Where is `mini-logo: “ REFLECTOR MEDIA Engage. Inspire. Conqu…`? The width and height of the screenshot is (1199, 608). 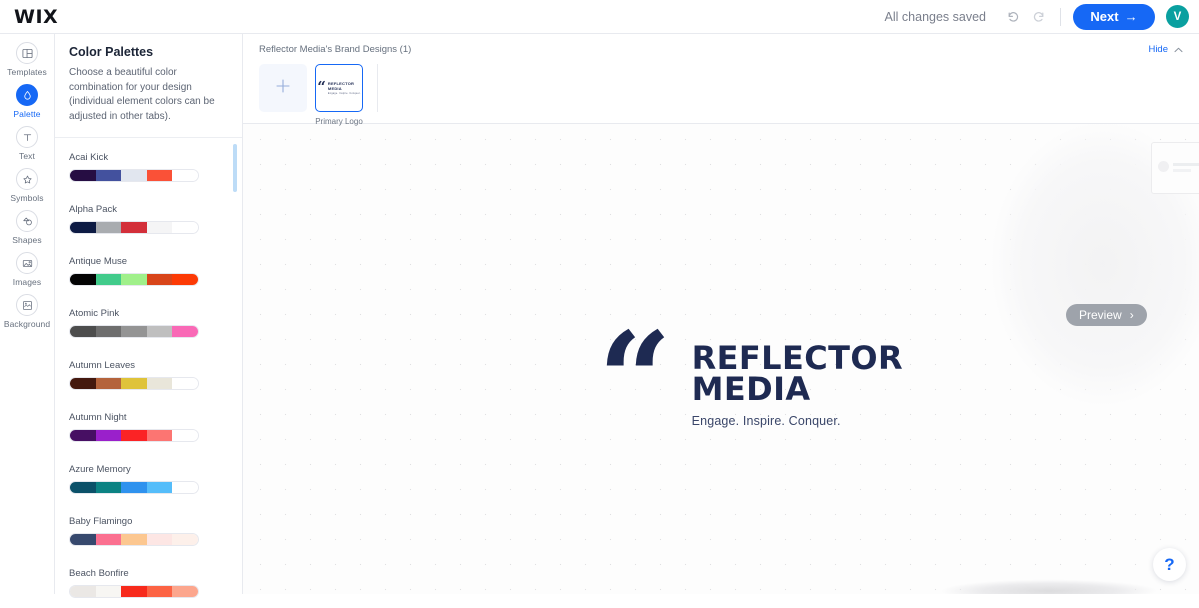
mini-logo: “ REFLECTOR MEDIA Engage. Inspire. Conqu… is located at coordinates (339, 87).